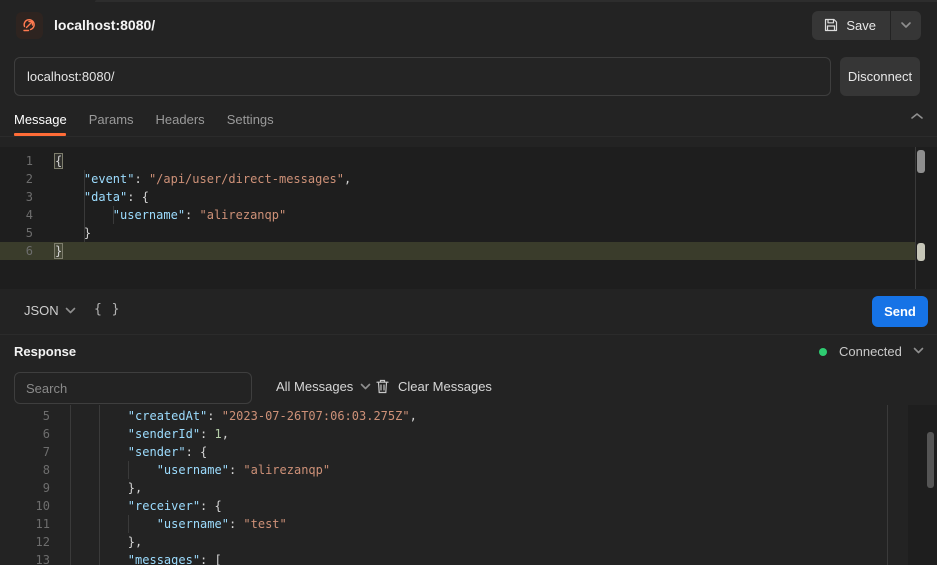 Image resolution: width=937 pixels, height=565 pixels. Describe the element at coordinates (831, 25) in the screenshot. I see `save-floppy-icon` at that location.